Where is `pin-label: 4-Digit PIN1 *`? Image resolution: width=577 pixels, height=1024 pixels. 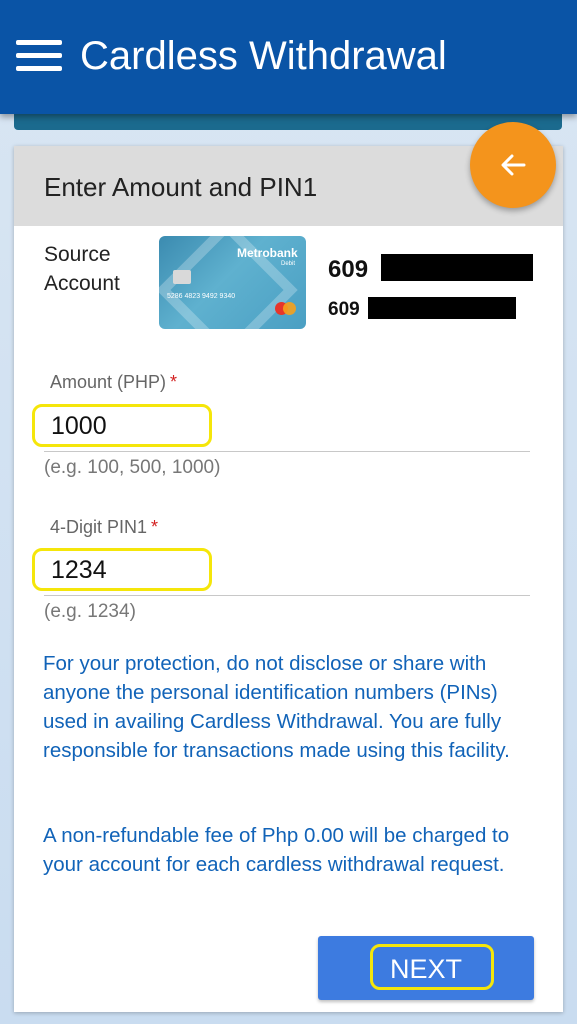
pin-label: 4-Digit PIN1 * is located at coordinates (104, 527).